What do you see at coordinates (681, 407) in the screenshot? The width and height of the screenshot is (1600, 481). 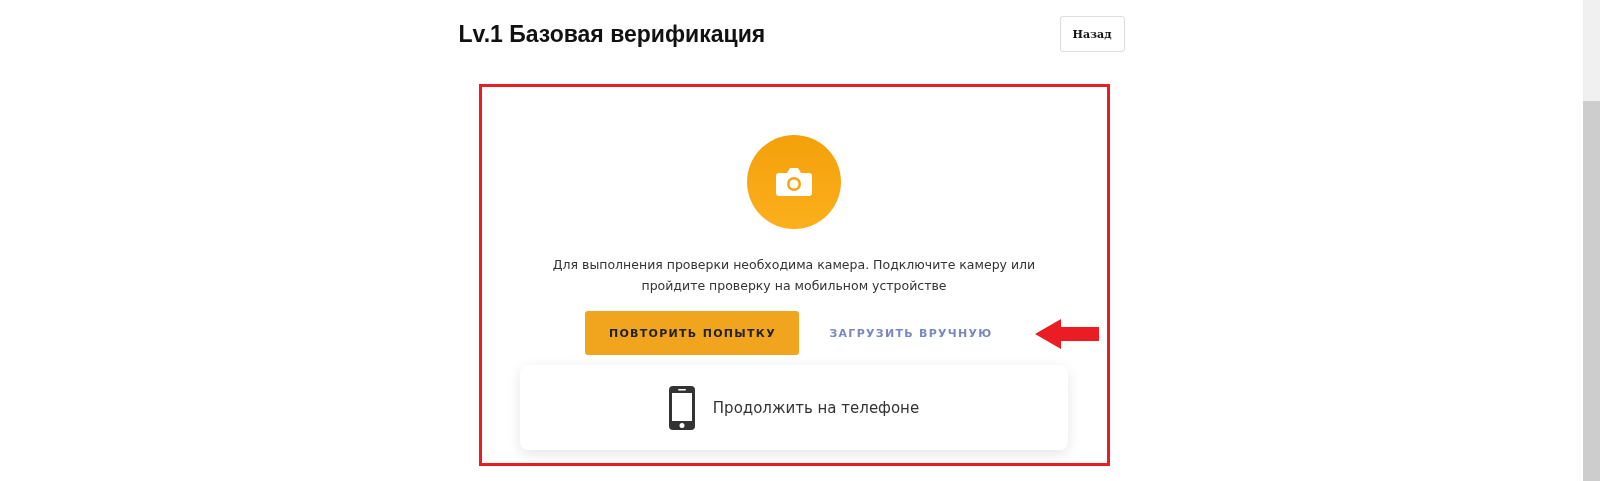 I see `phone-icon` at bounding box center [681, 407].